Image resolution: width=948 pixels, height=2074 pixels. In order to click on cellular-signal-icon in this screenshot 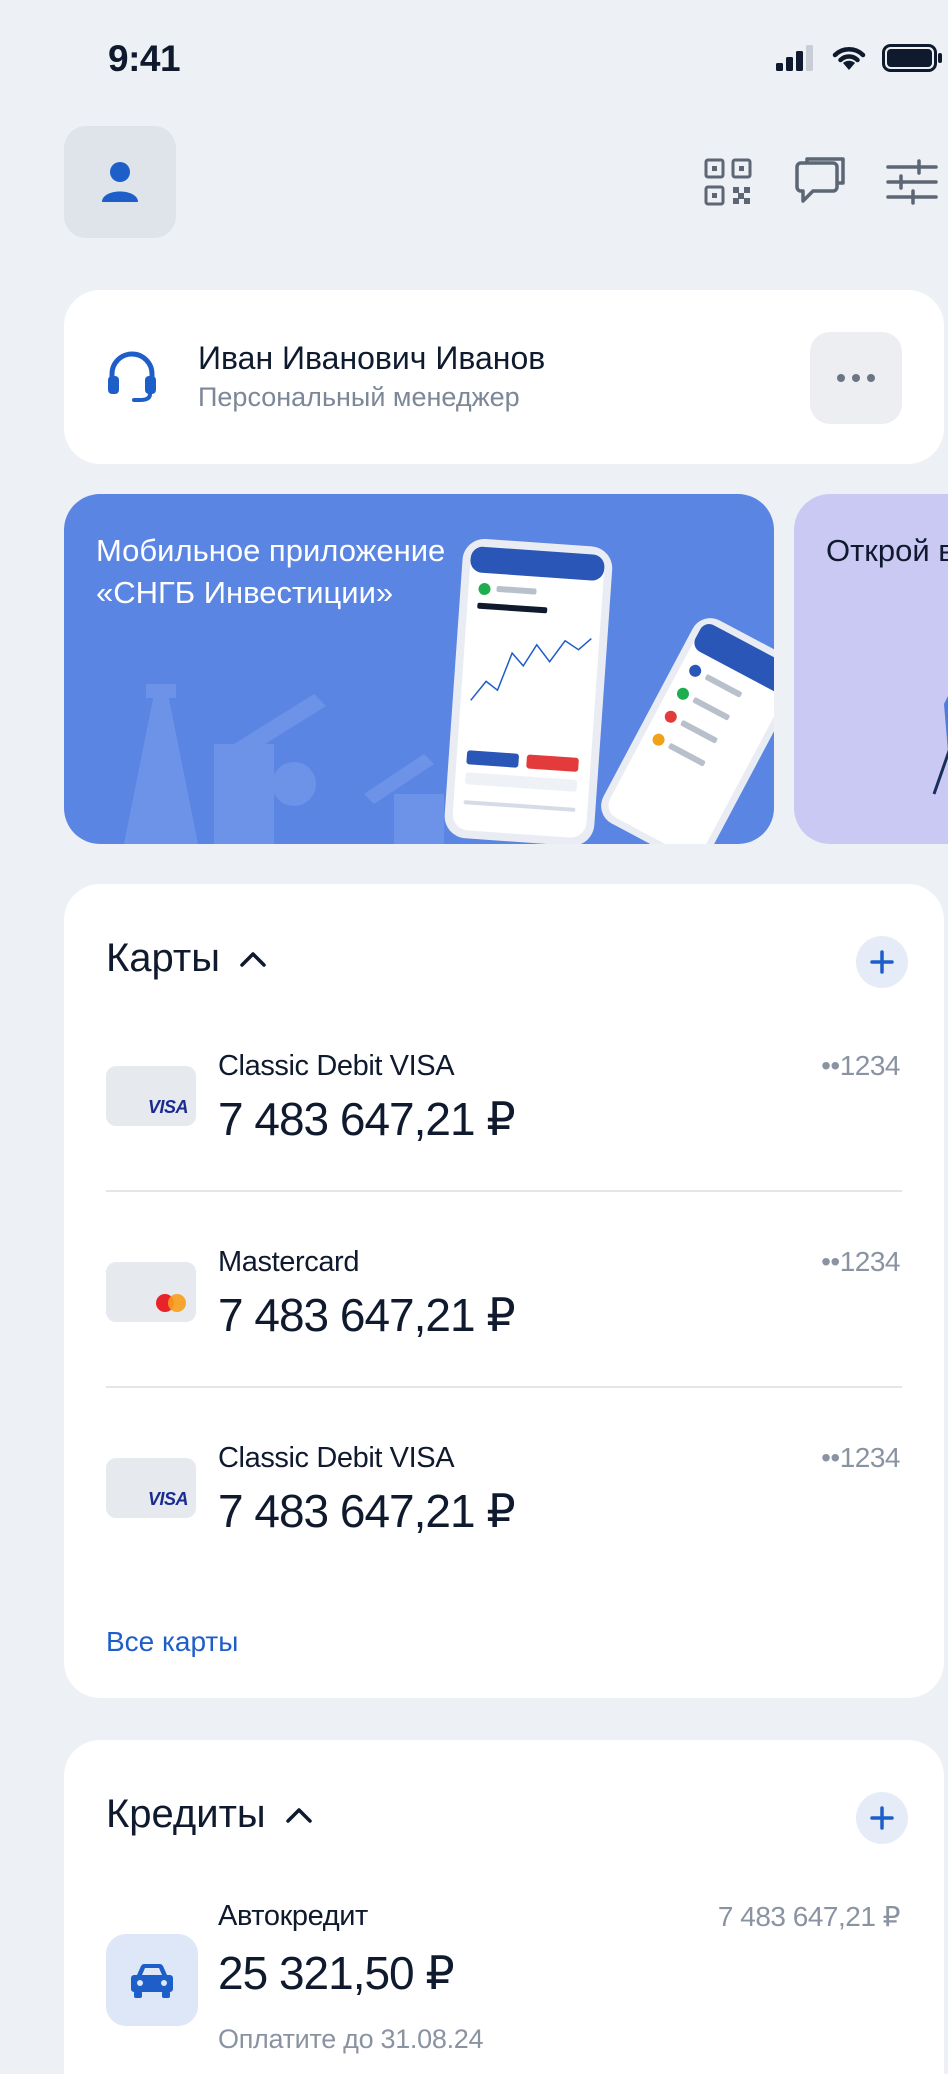, I will do `click(794, 58)`.